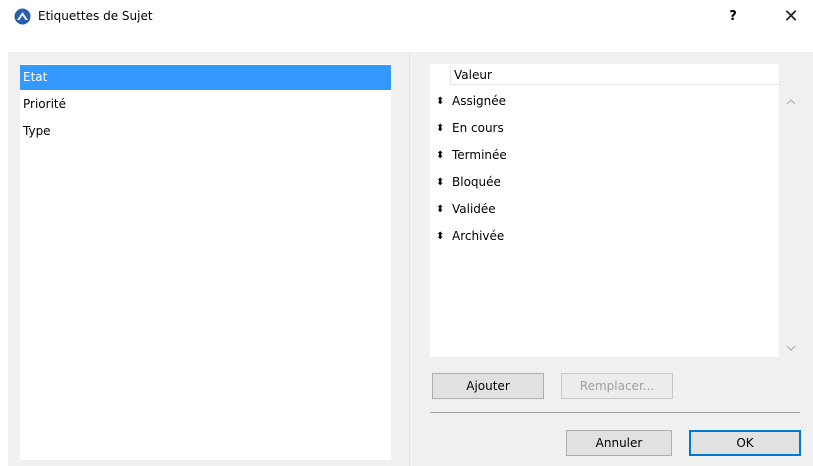  I want to click on list-item-label: Validée, so click(474, 209).